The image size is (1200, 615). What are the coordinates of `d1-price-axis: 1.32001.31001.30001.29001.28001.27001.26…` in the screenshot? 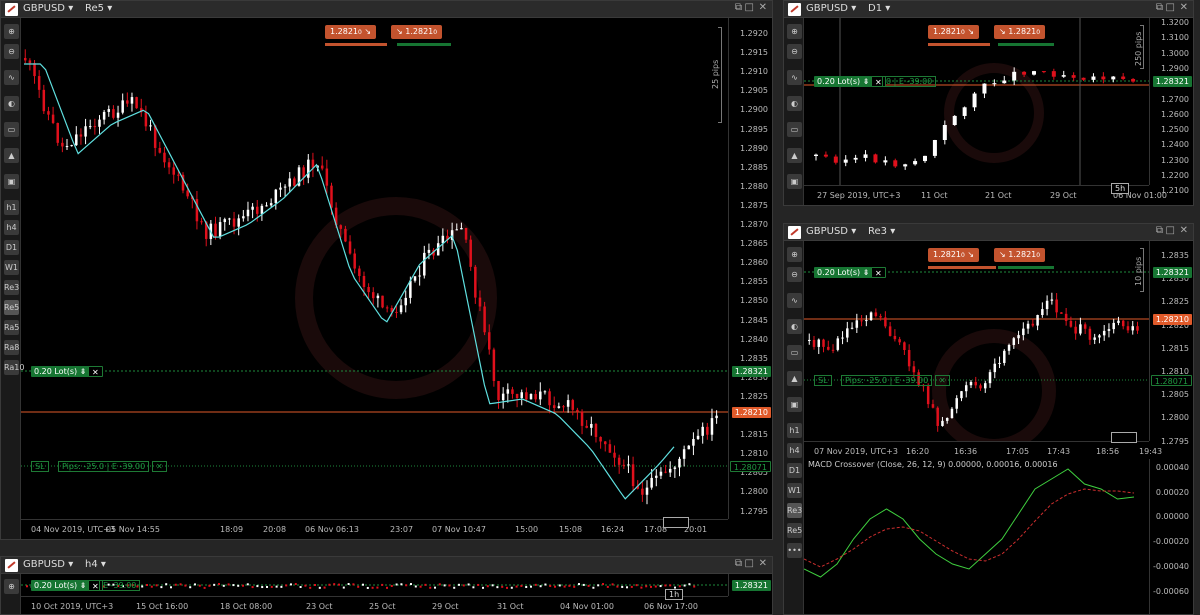 It's located at (1171, 106).